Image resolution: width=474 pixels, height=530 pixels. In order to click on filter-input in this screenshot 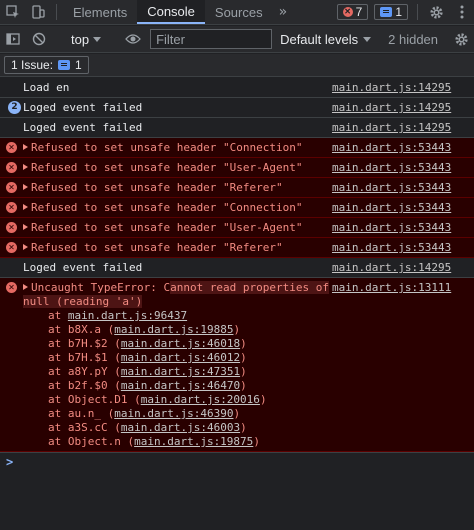, I will do `click(211, 39)`.